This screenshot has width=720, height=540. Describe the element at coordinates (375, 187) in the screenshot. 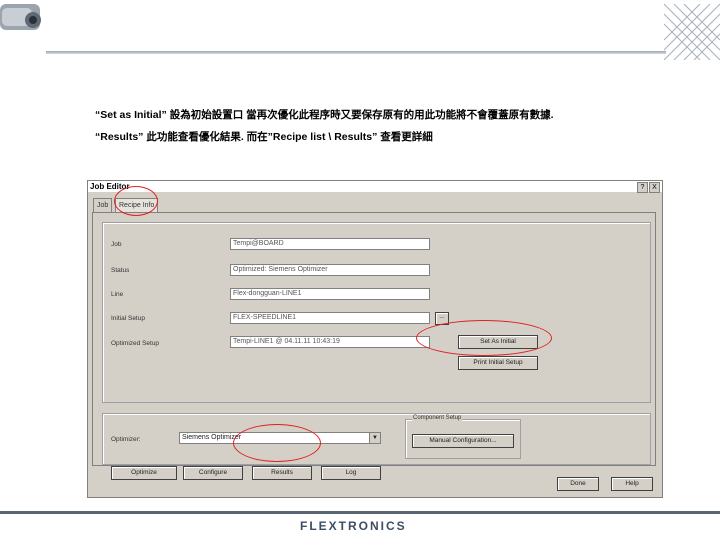

I see `title-bar: Job Editor ? X` at that location.